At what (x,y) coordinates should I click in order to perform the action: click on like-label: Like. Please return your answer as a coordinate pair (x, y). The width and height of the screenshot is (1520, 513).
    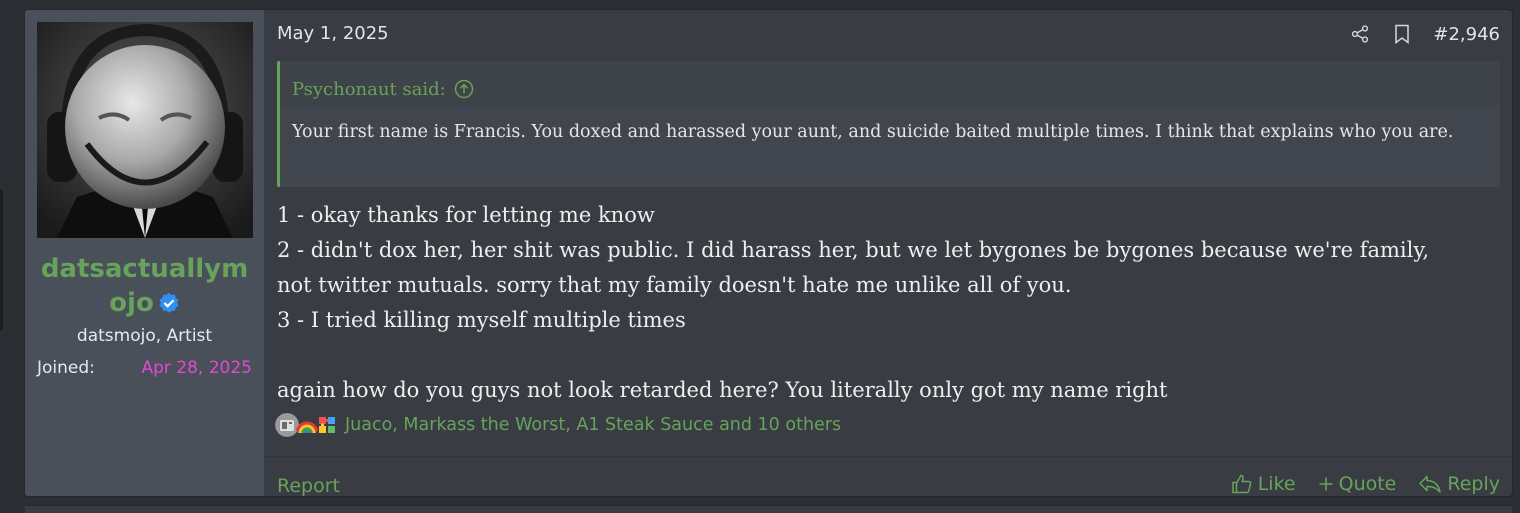
    Looking at the image, I should click on (1277, 484).